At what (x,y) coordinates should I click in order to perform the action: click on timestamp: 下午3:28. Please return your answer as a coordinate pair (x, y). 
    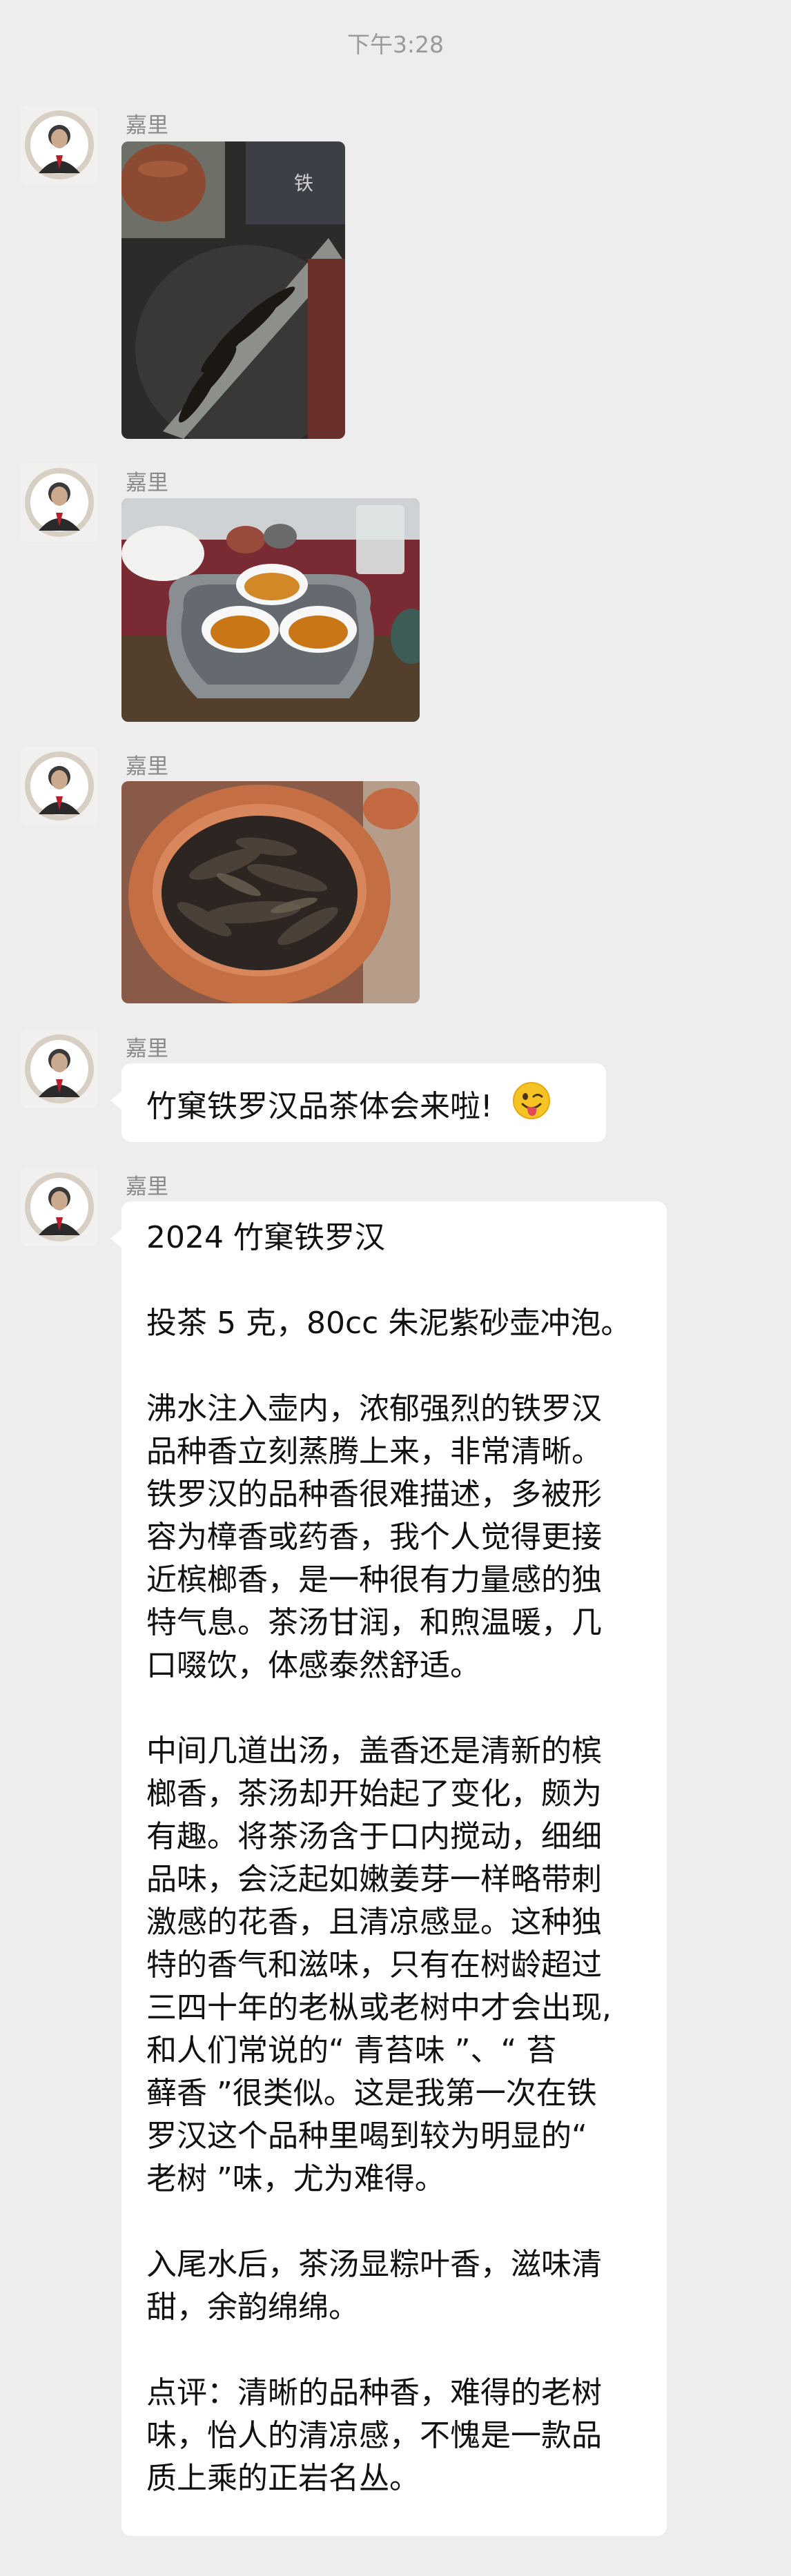
    Looking at the image, I should click on (395, 44).